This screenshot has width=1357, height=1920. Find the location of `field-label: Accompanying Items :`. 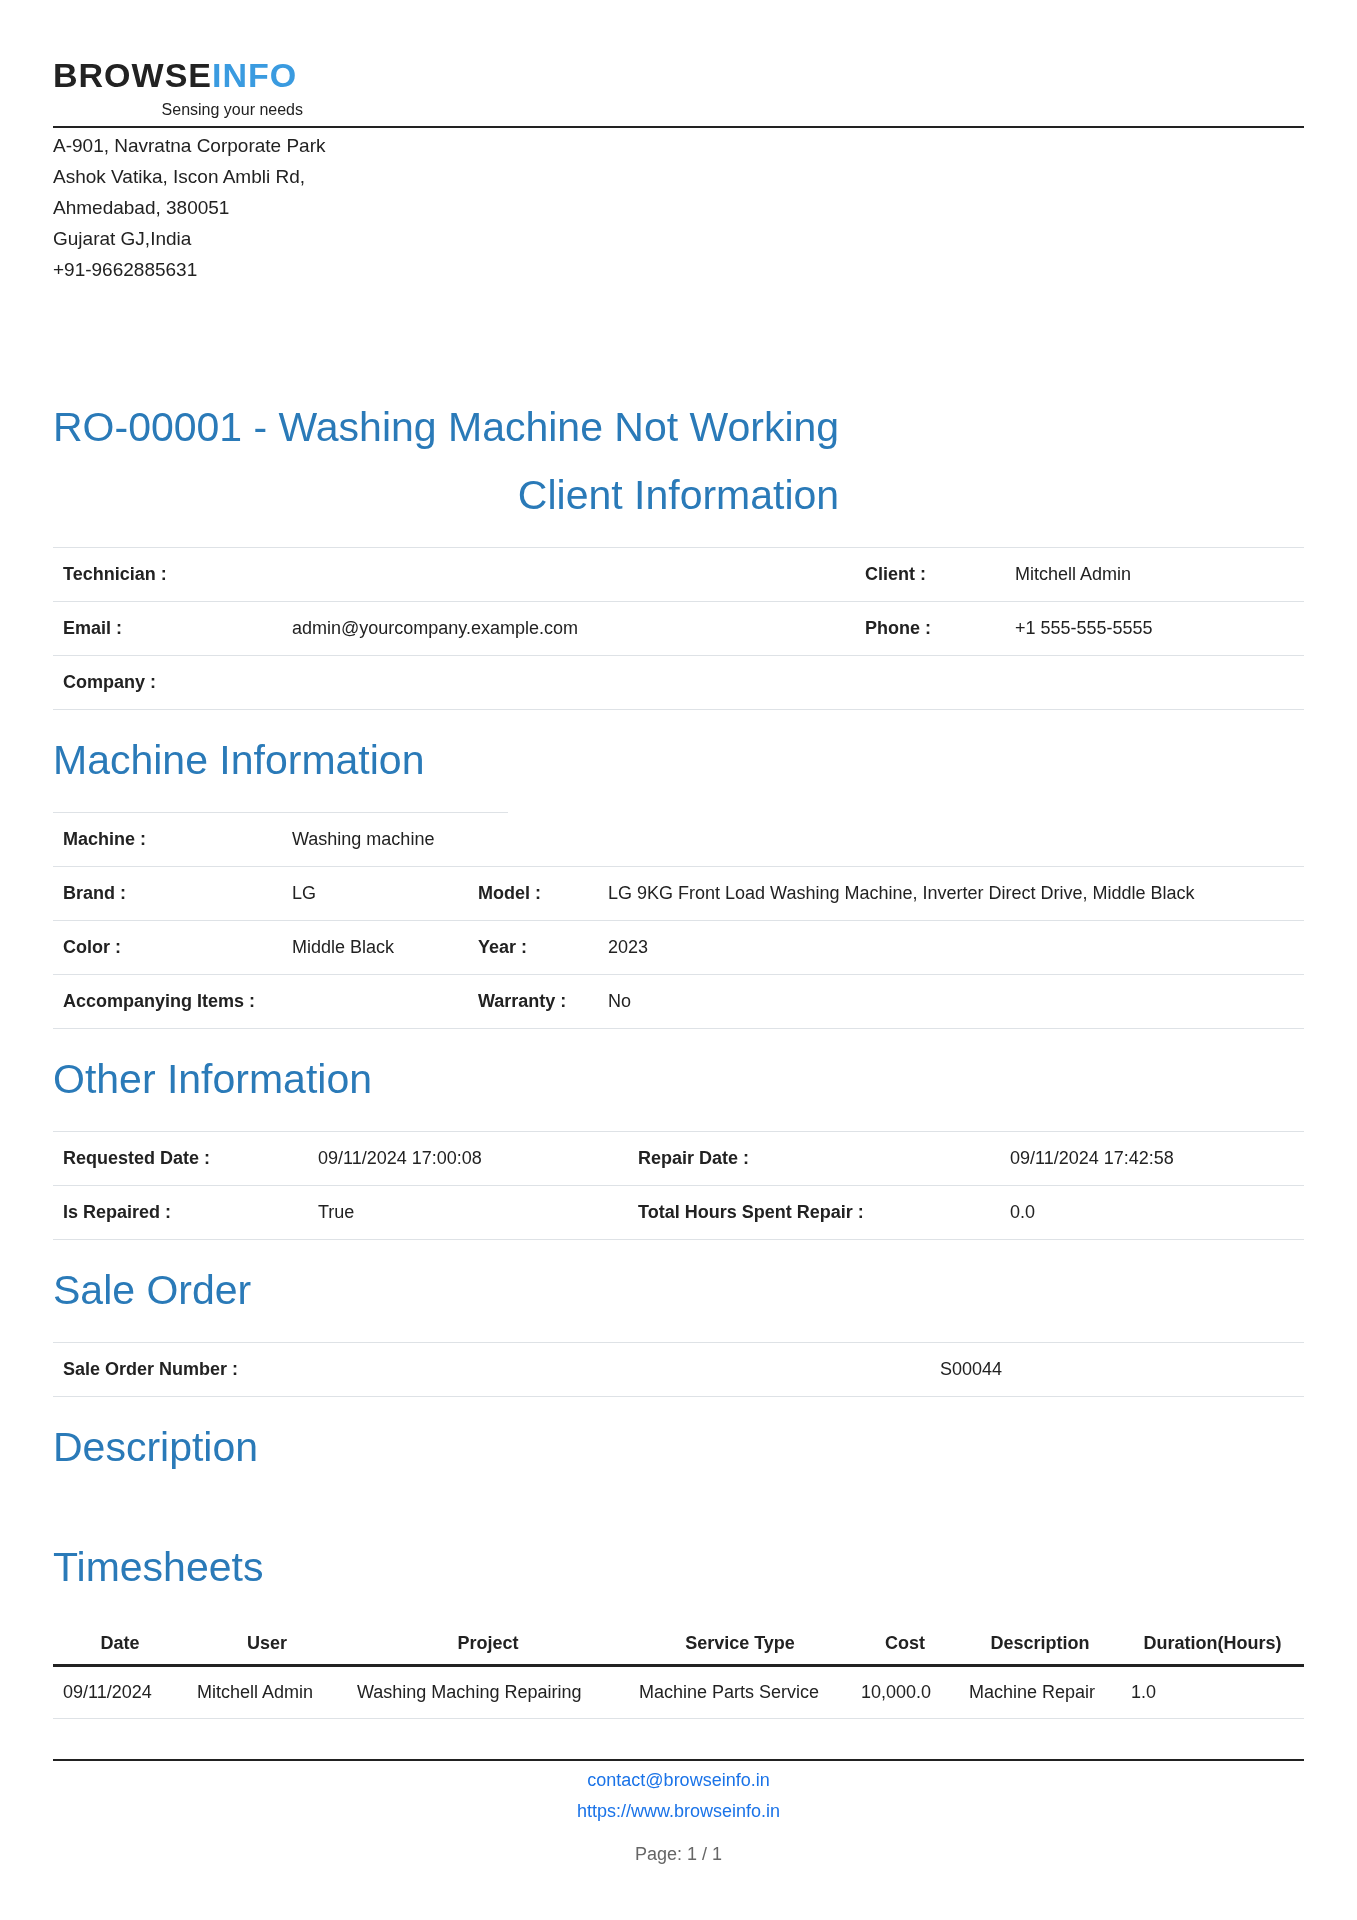

field-label: Accompanying Items : is located at coordinates (159, 1001).